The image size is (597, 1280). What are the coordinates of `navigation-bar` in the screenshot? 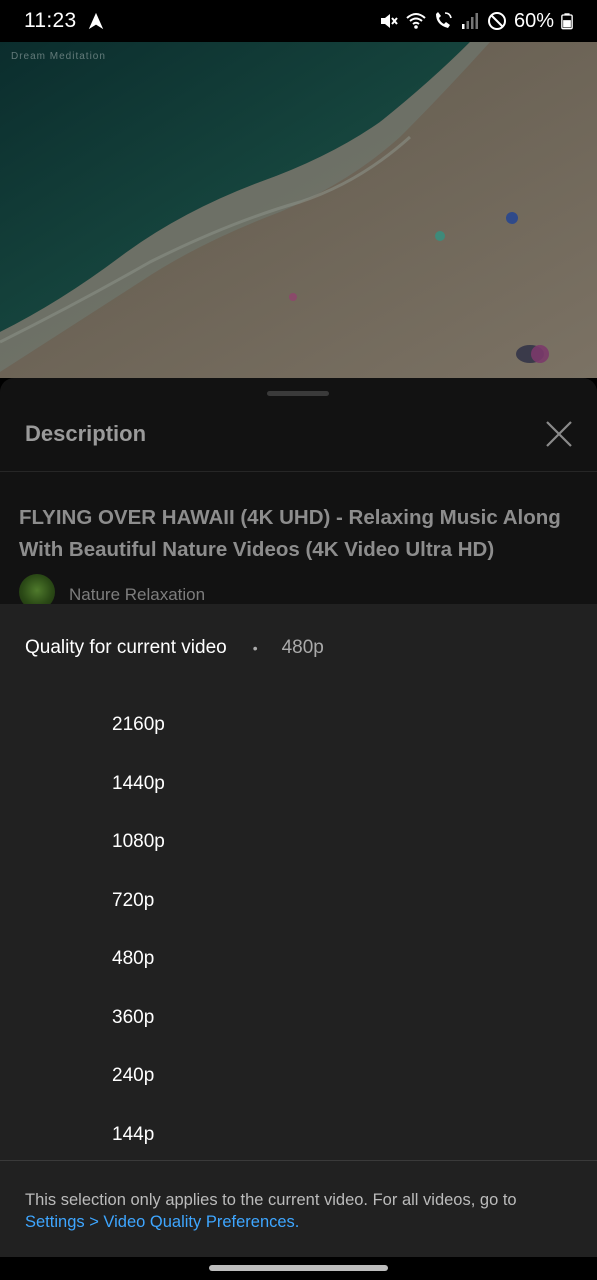 It's located at (298, 1268).